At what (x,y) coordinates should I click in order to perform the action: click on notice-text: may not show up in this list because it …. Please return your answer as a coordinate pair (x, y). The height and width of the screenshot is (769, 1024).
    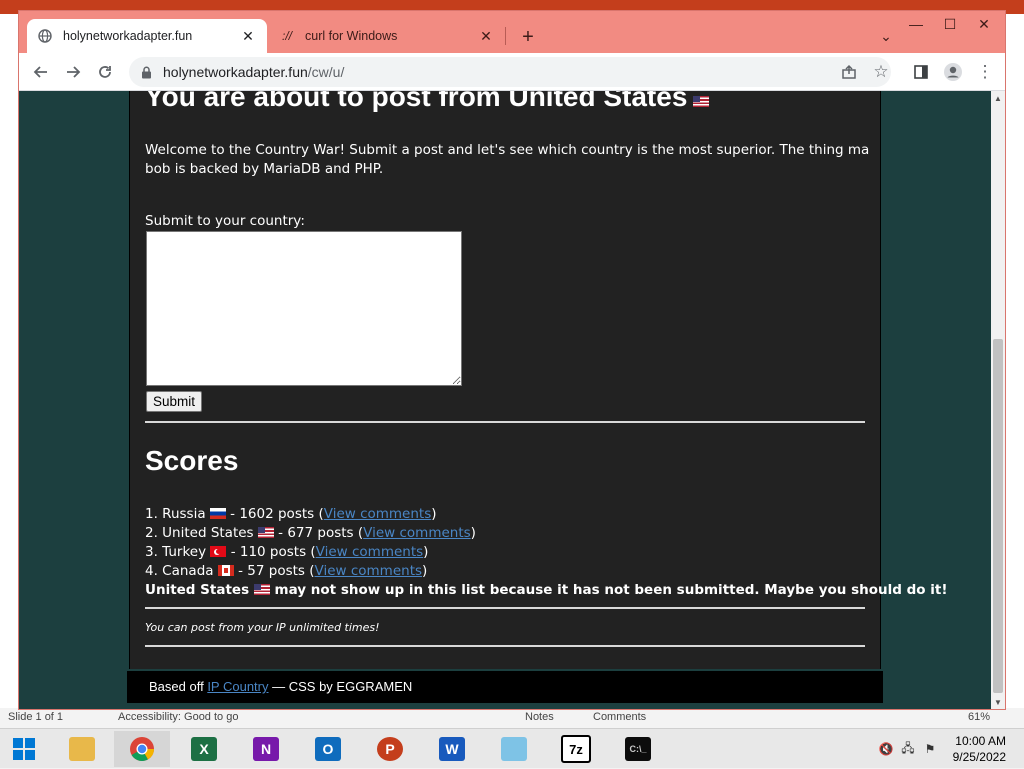
    Looking at the image, I should click on (608, 590).